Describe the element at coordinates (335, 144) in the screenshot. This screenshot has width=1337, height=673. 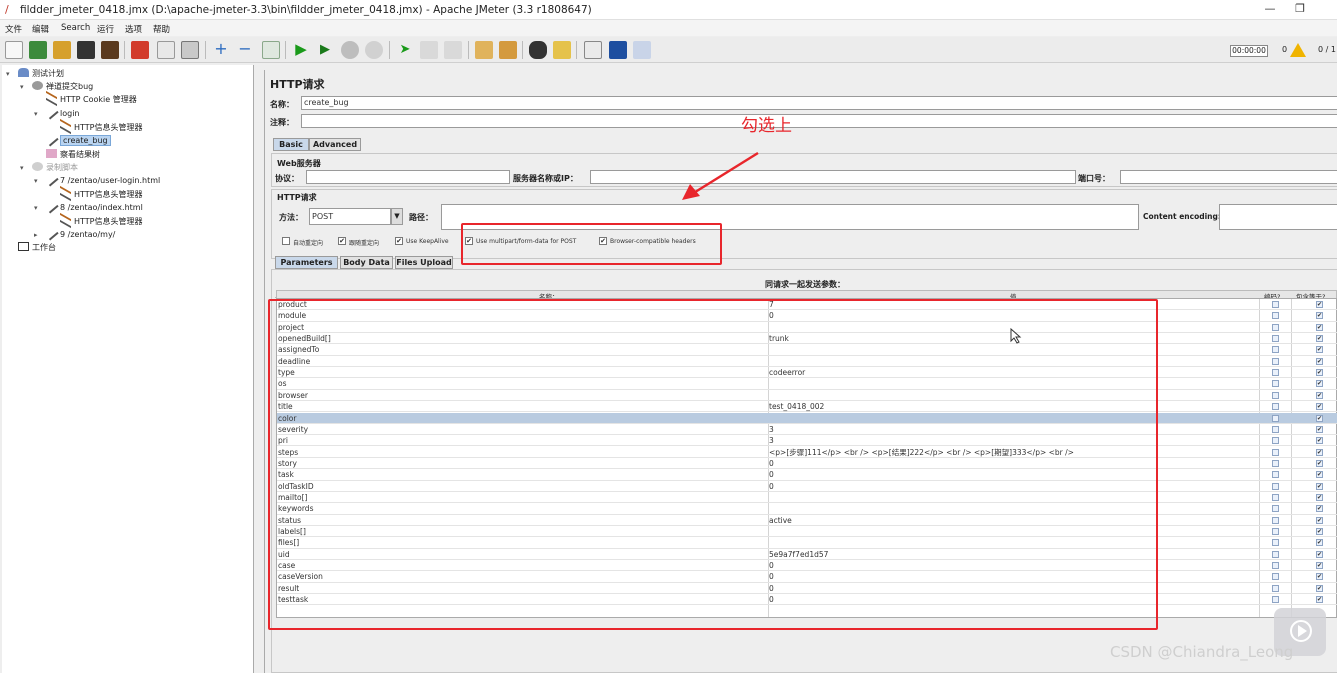
I see `tab-advanced: Advanced` at that location.